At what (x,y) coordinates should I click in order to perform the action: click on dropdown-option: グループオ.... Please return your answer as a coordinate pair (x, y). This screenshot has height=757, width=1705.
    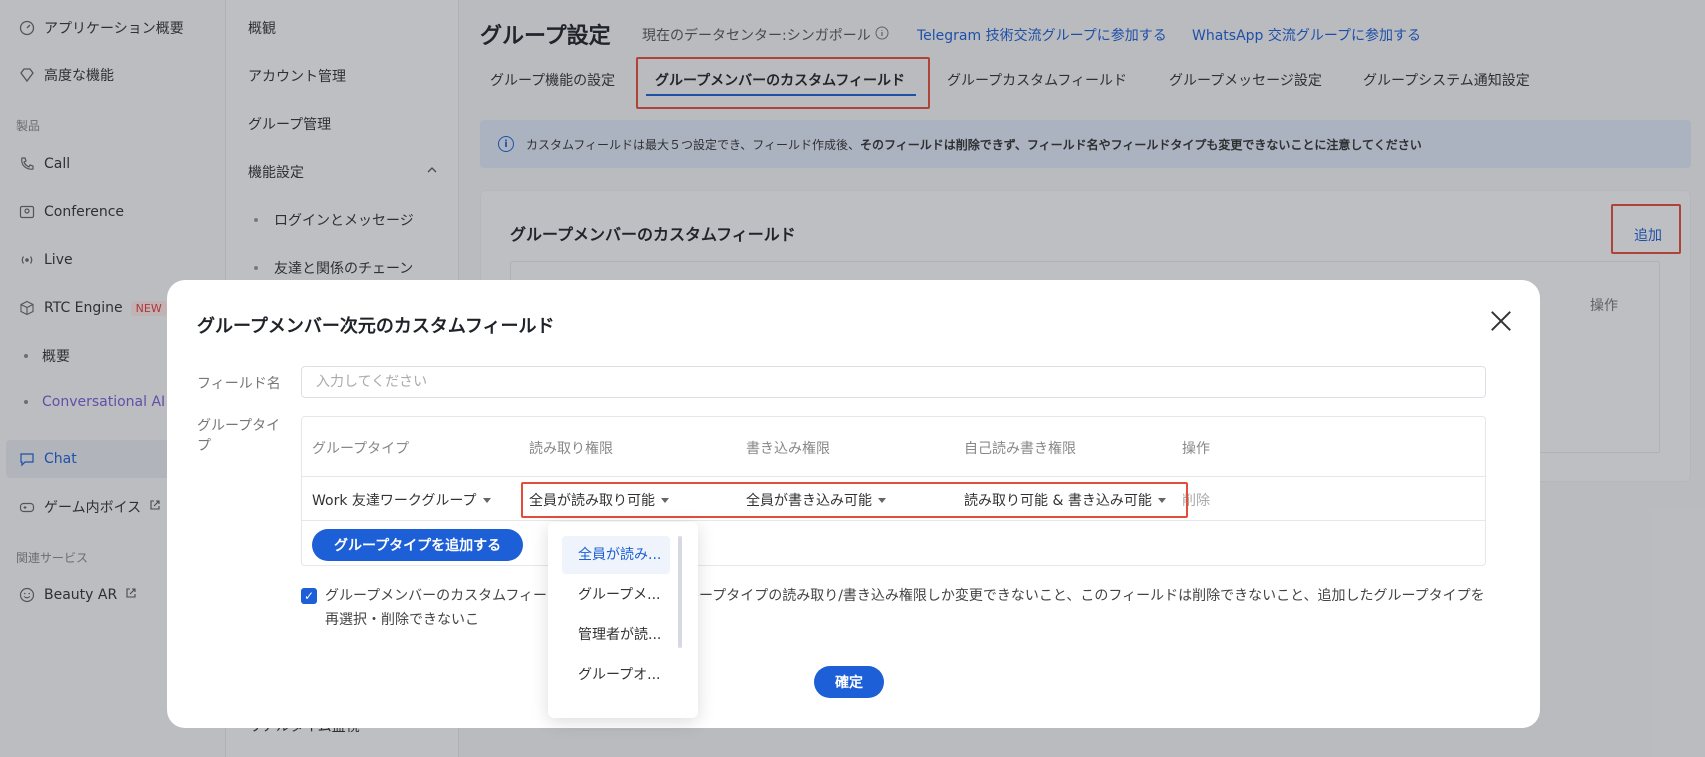
    Looking at the image, I should click on (616, 675).